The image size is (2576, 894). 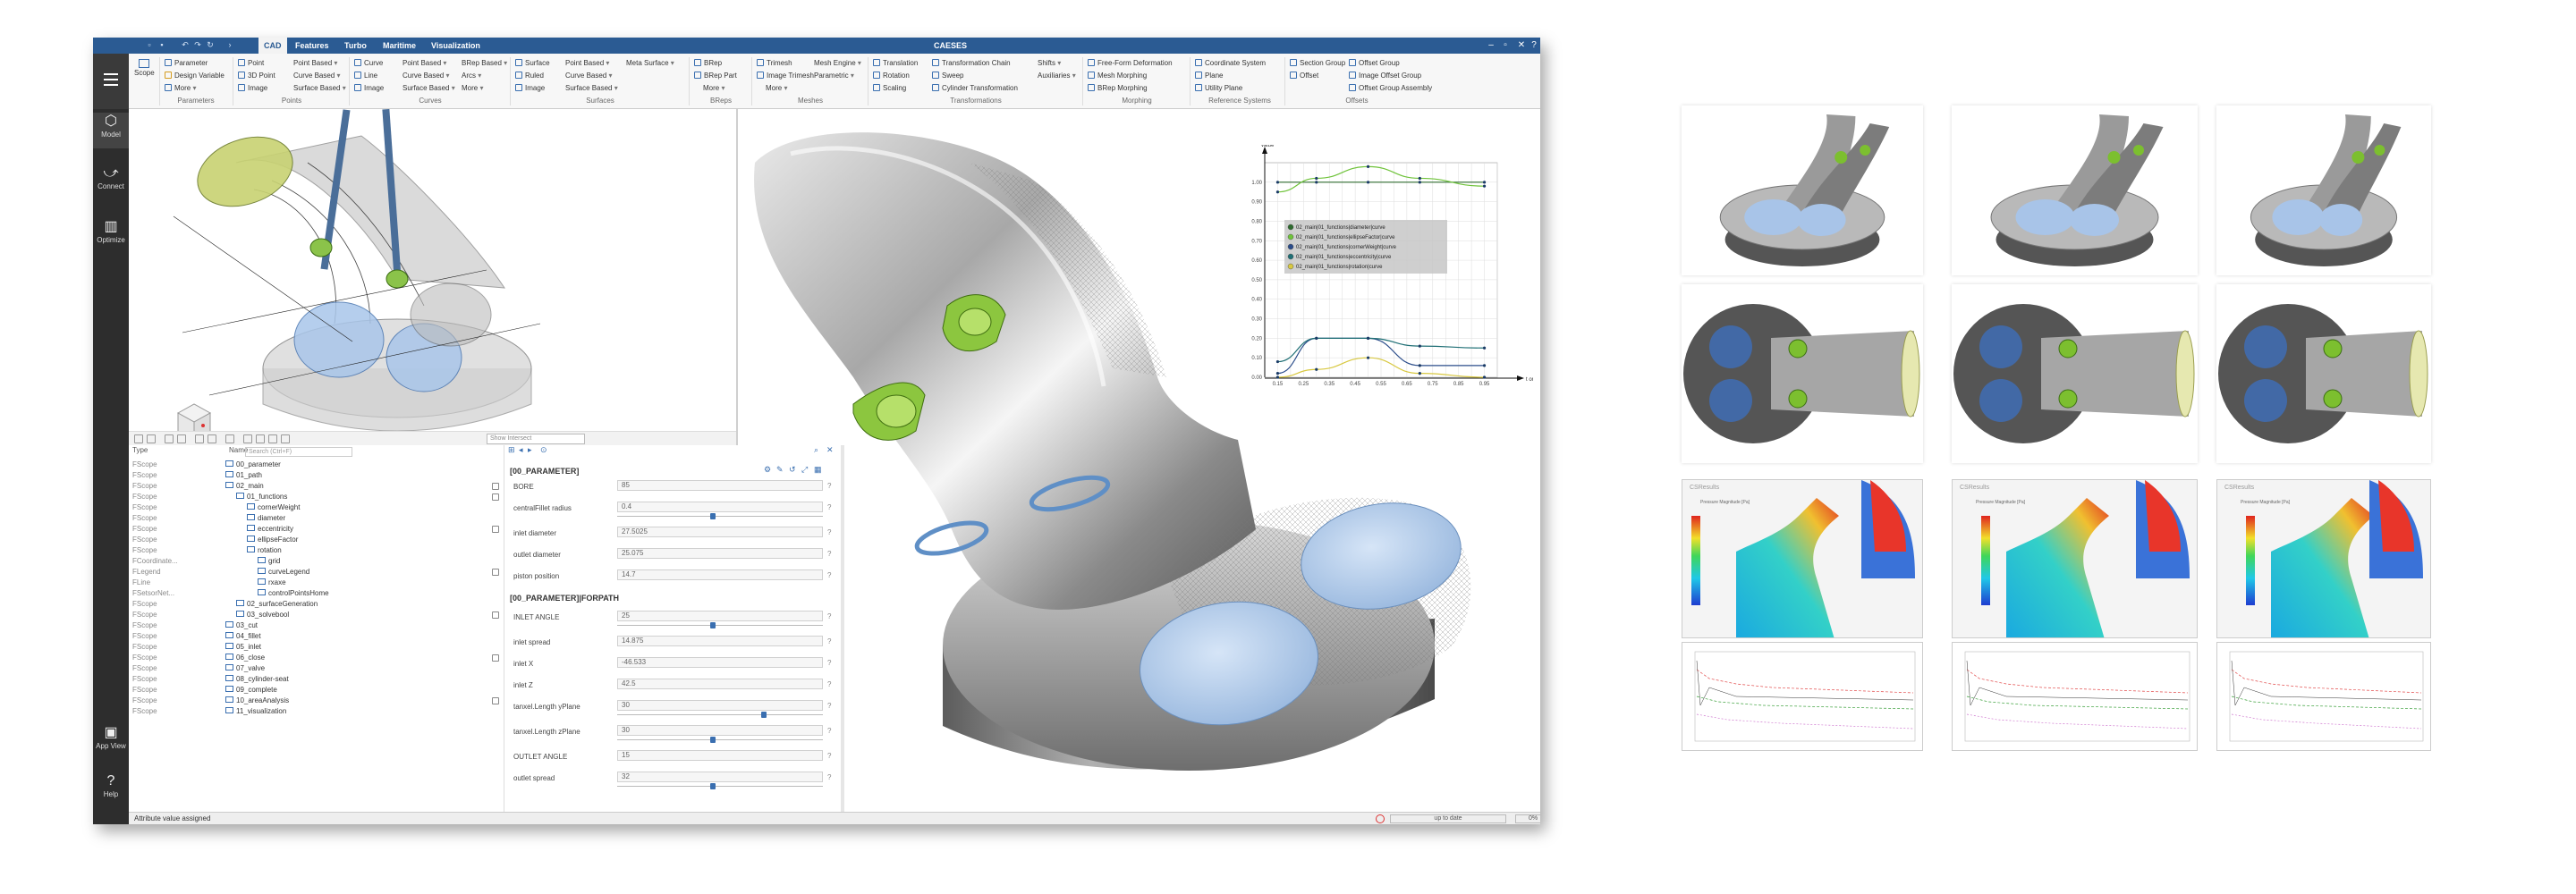 What do you see at coordinates (247, 439) in the screenshot?
I see `grid-view-icon` at bounding box center [247, 439].